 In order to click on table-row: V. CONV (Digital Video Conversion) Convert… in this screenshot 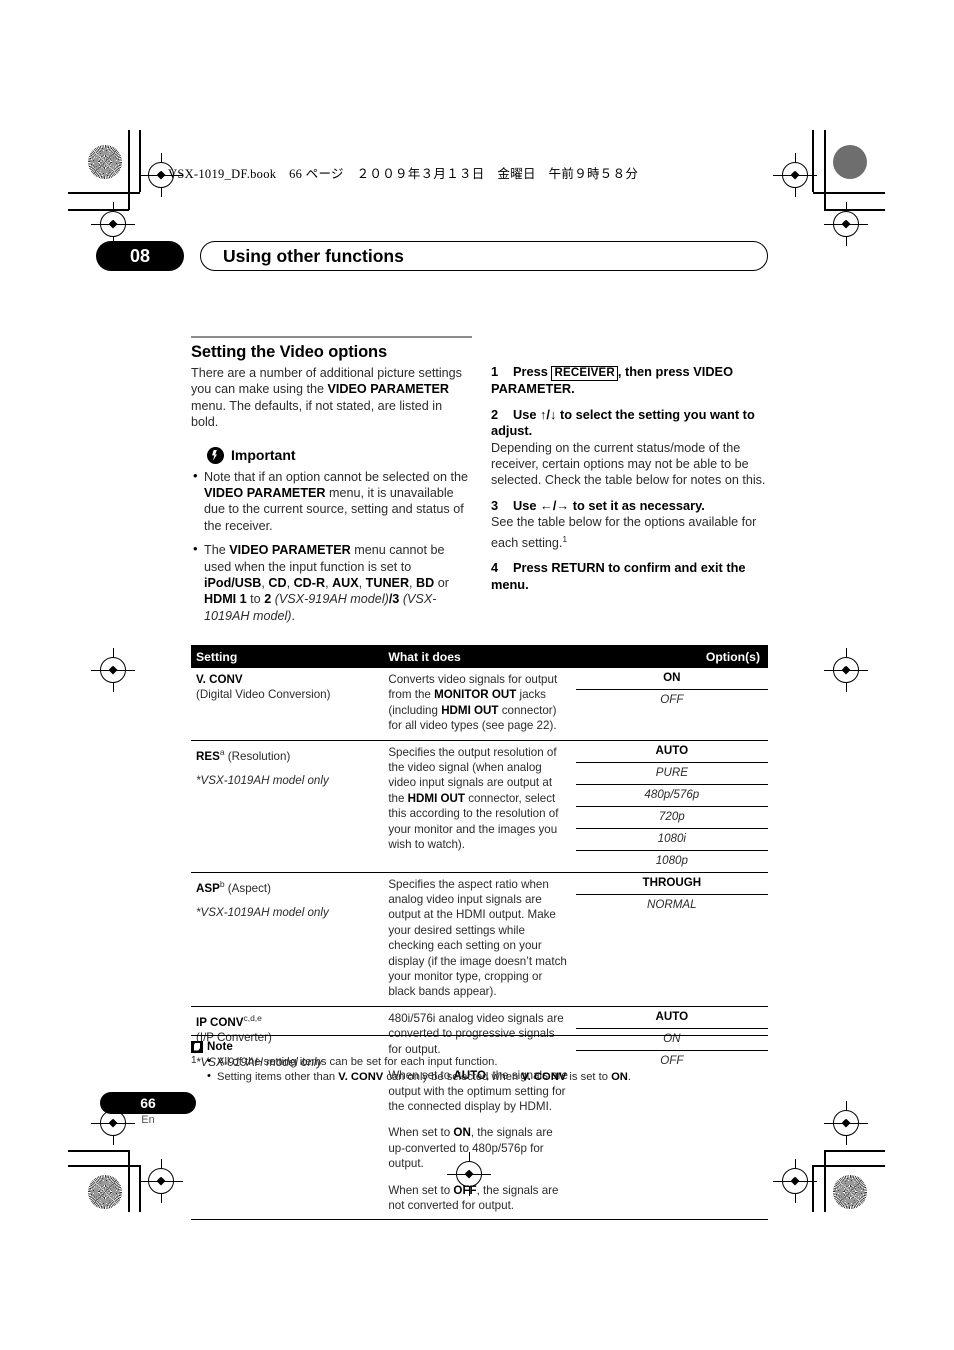, I will do `click(479, 704)`.